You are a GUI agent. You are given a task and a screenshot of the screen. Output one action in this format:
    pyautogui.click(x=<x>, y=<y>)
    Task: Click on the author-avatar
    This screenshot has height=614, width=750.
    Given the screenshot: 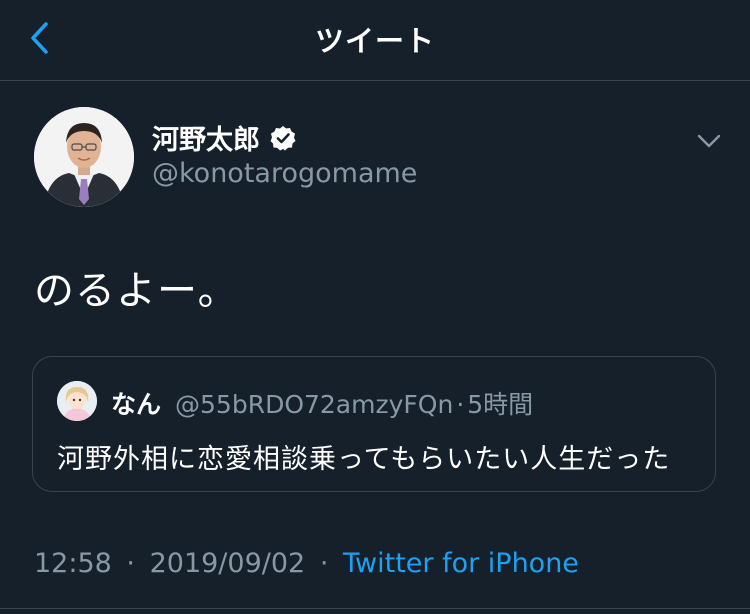 What is the action you would take?
    pyautogui.click(x=84, y=157)
    